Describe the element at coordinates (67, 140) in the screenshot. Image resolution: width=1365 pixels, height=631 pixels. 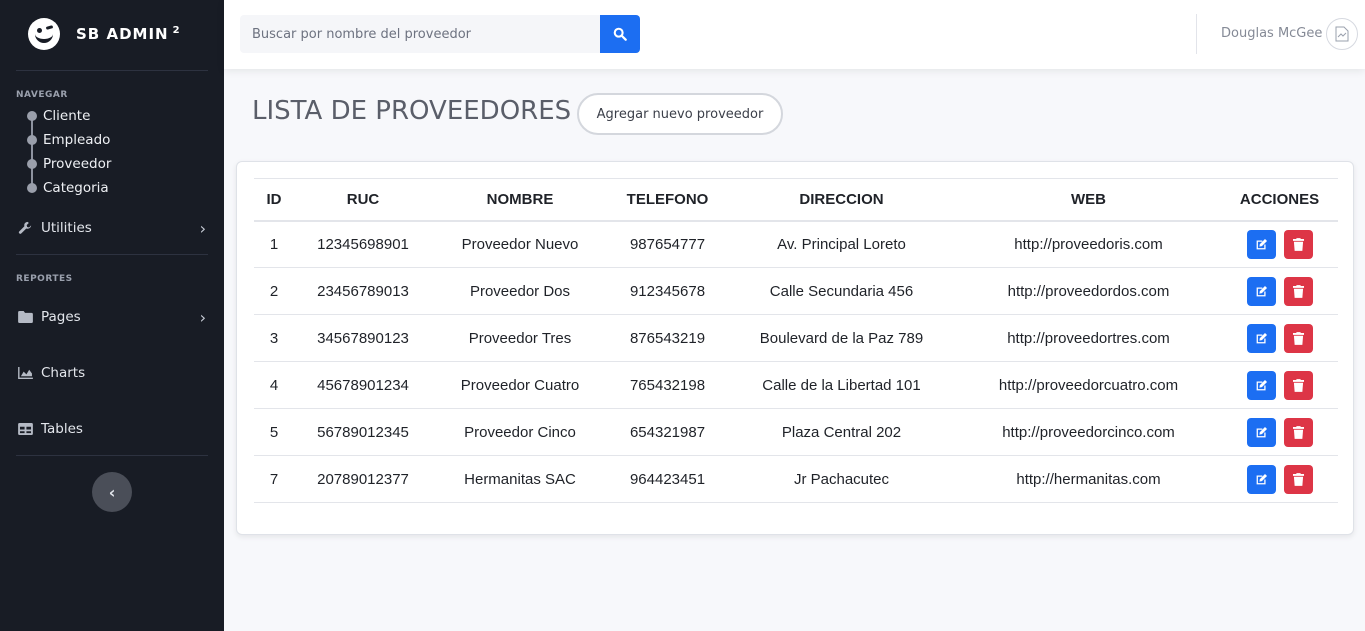
I see `sidebar-item-empleado: Empleado` at that location.